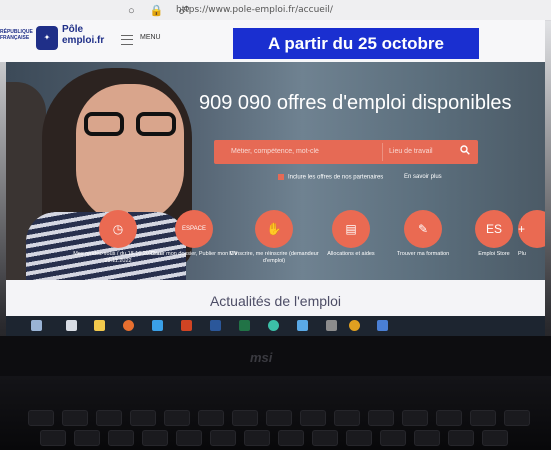 The width and height of the screenshot is (551, 450). What do you see at coordinates (494, 229) in the screenshot?
I see `store-icon: ES` at bounding box center [494, 229].